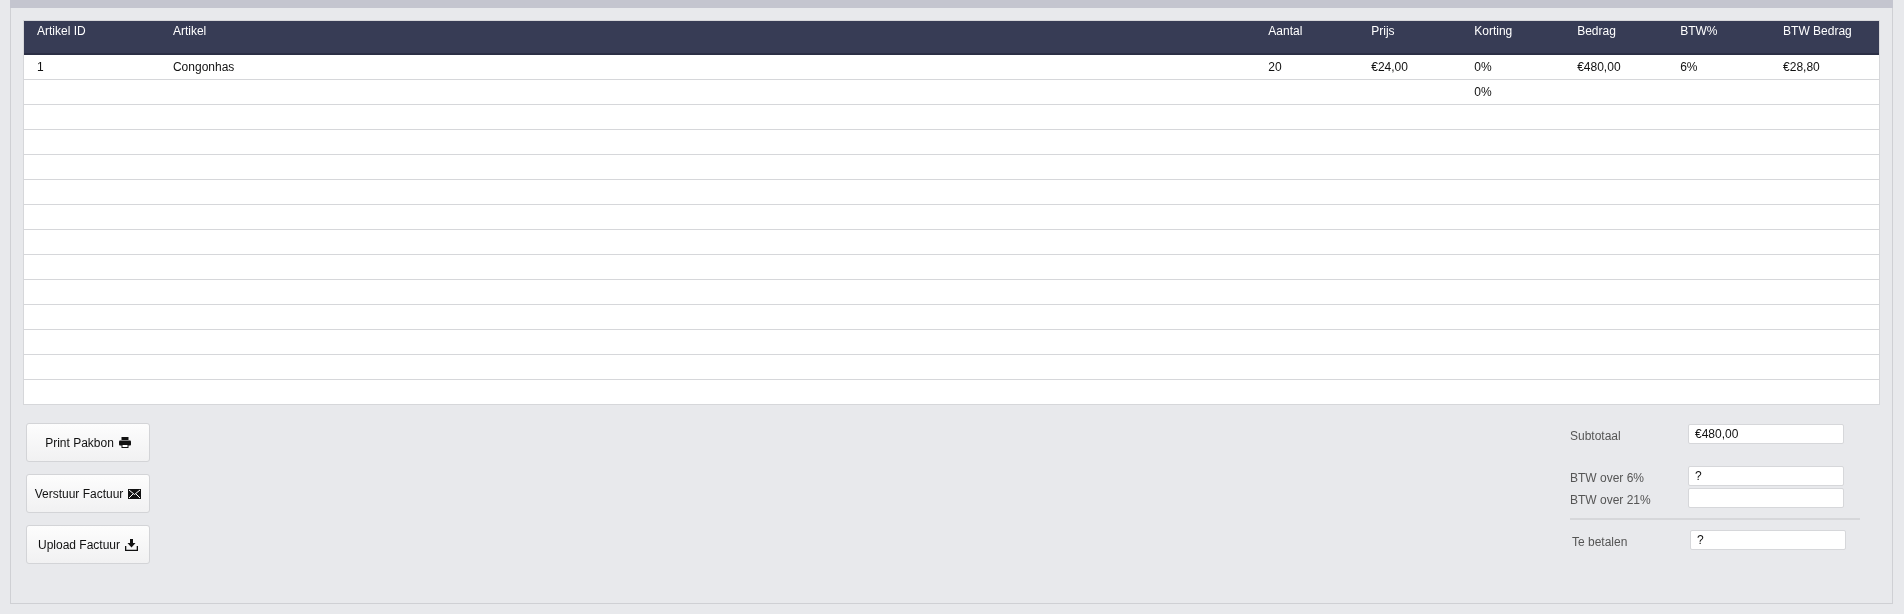 The width and height of the screenshot is (1904, 614). What do you see at coordinates (88, 544) in the screenshot?
I see `action-button: Upload Factuur` at bounding box center [88, 544].